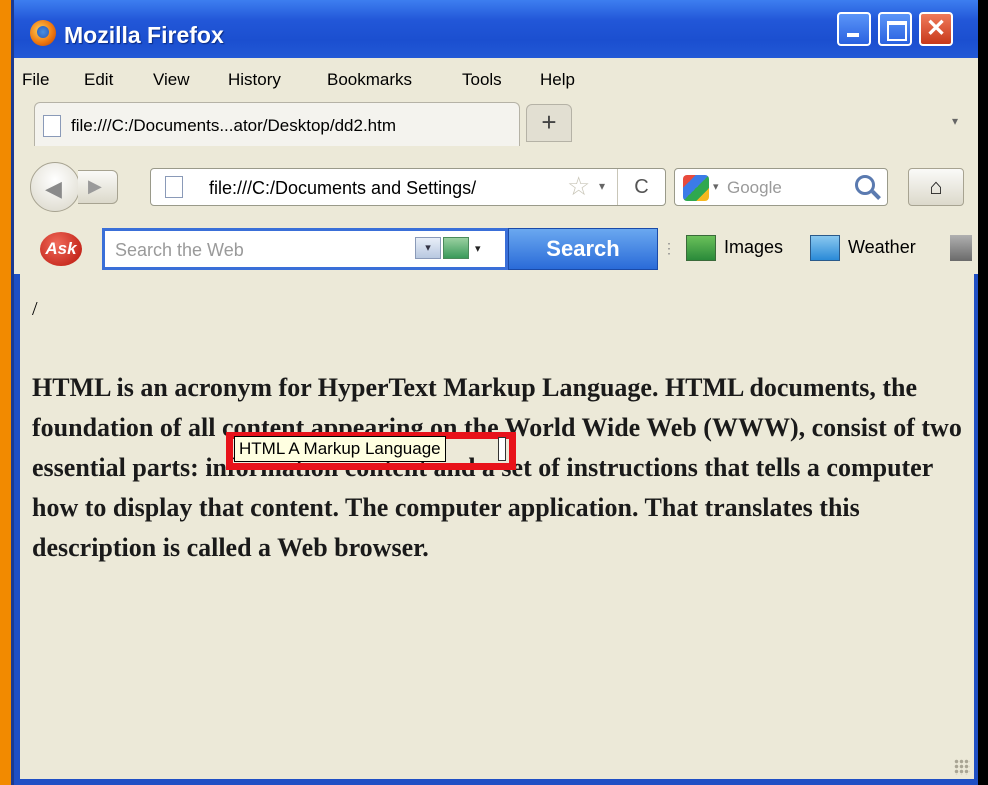 The width and height of the screenshot is (988, 785). I want to click on page-slash: /, so click(35, 309).